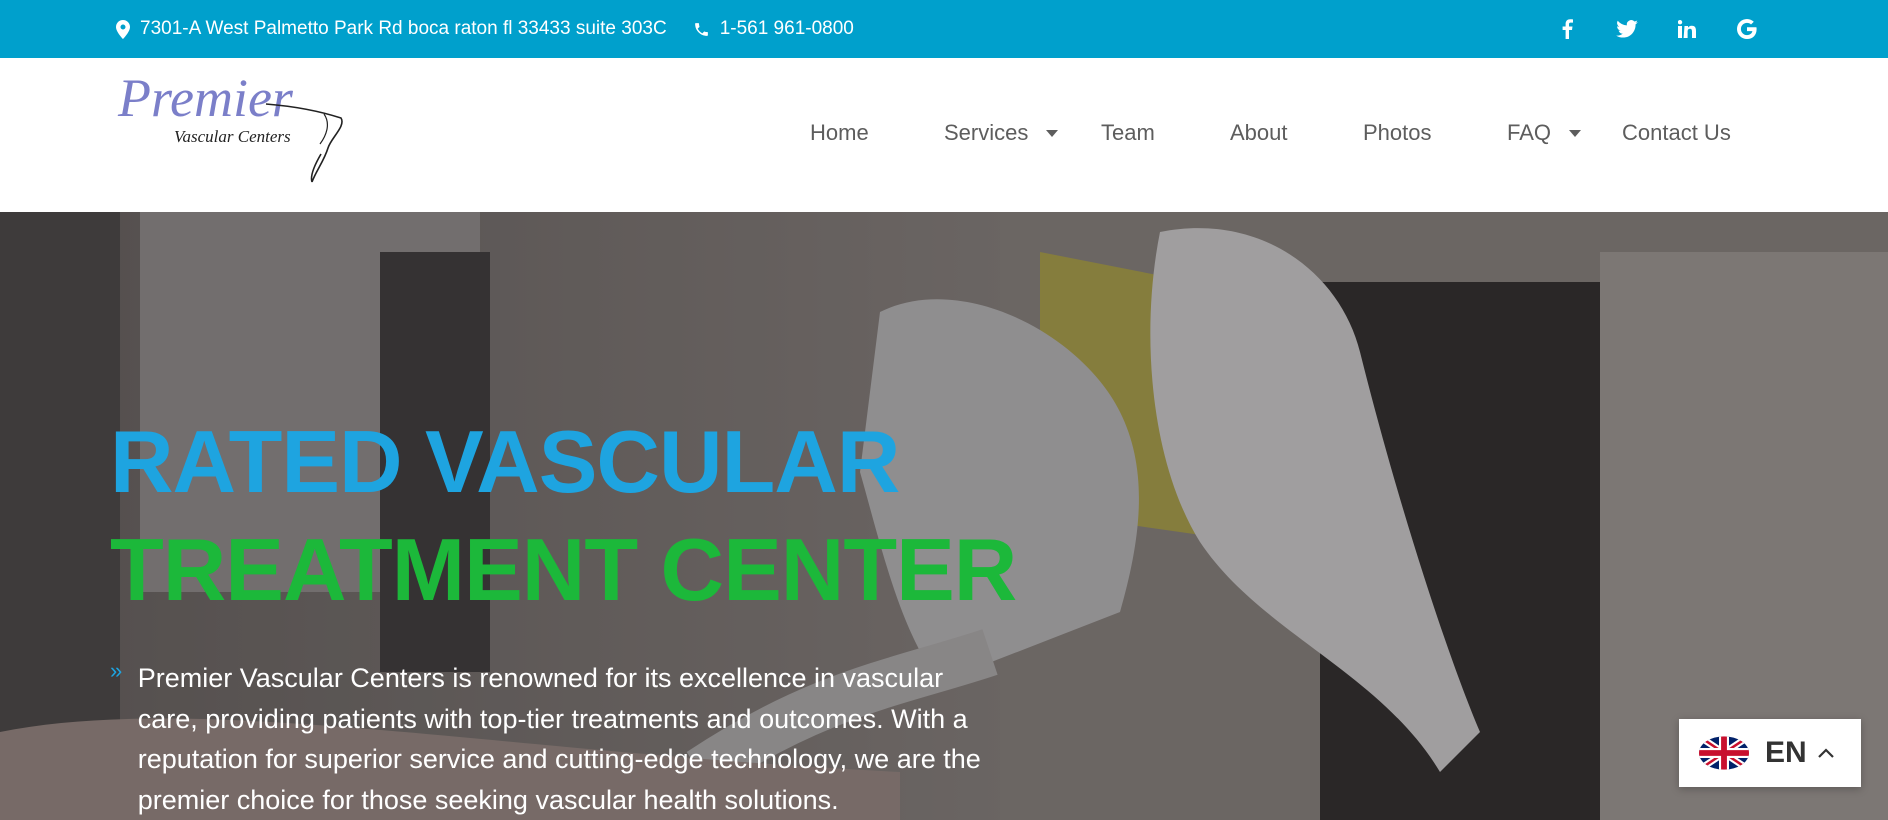 The height and width of the screenshot is (820, 1888). I want to click on phone-text: 1-561 961-0800, so click(787, 29).